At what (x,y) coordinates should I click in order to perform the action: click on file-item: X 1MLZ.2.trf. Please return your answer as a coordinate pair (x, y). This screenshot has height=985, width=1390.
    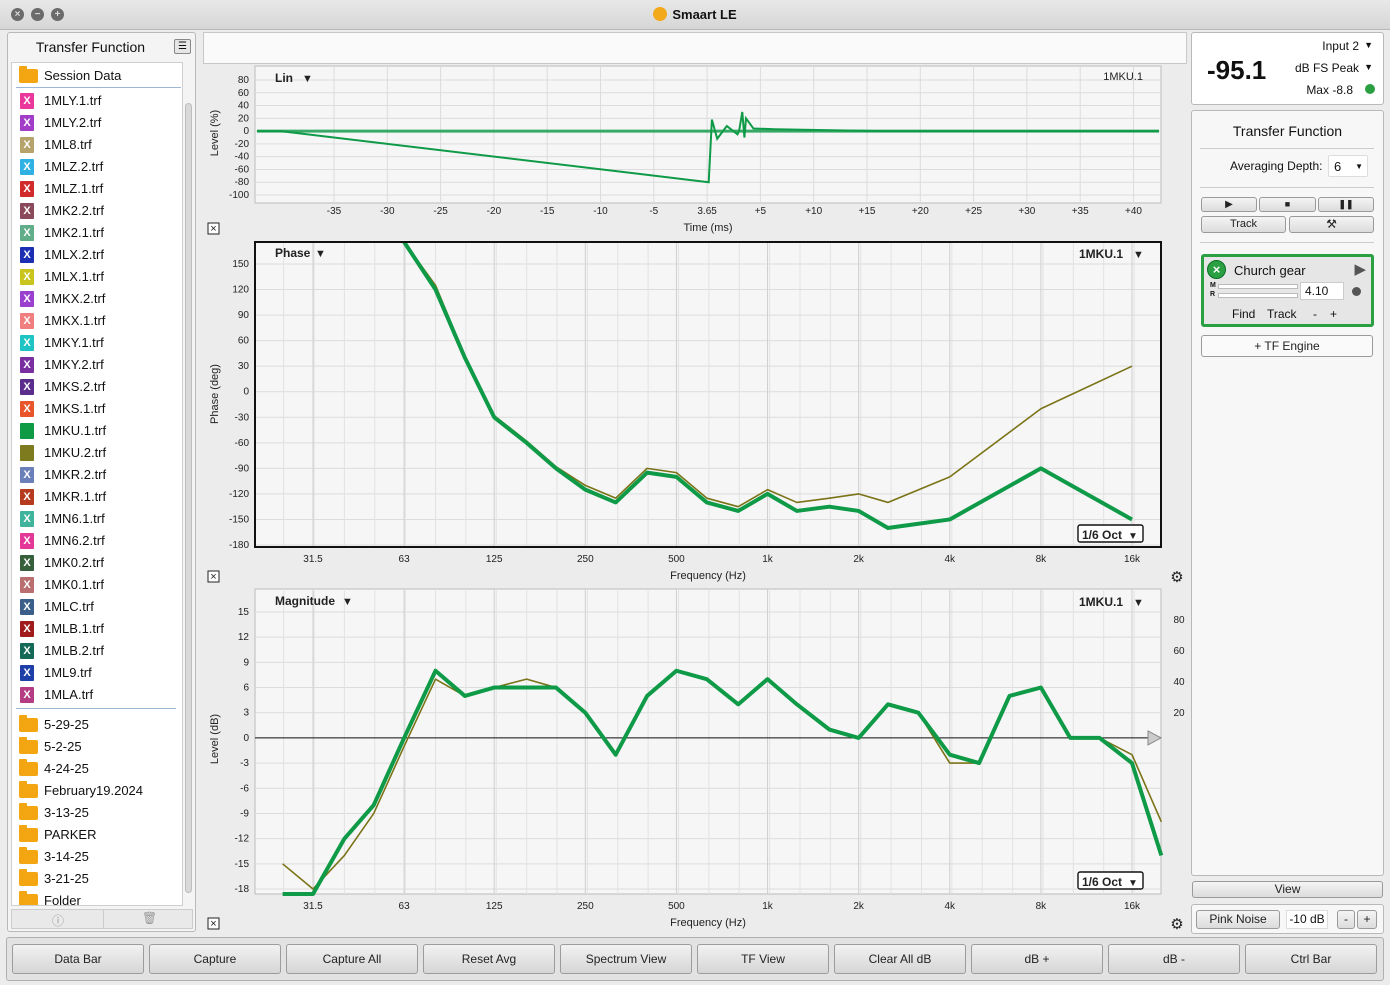
    Looking at the image, I should click on (97, 166).